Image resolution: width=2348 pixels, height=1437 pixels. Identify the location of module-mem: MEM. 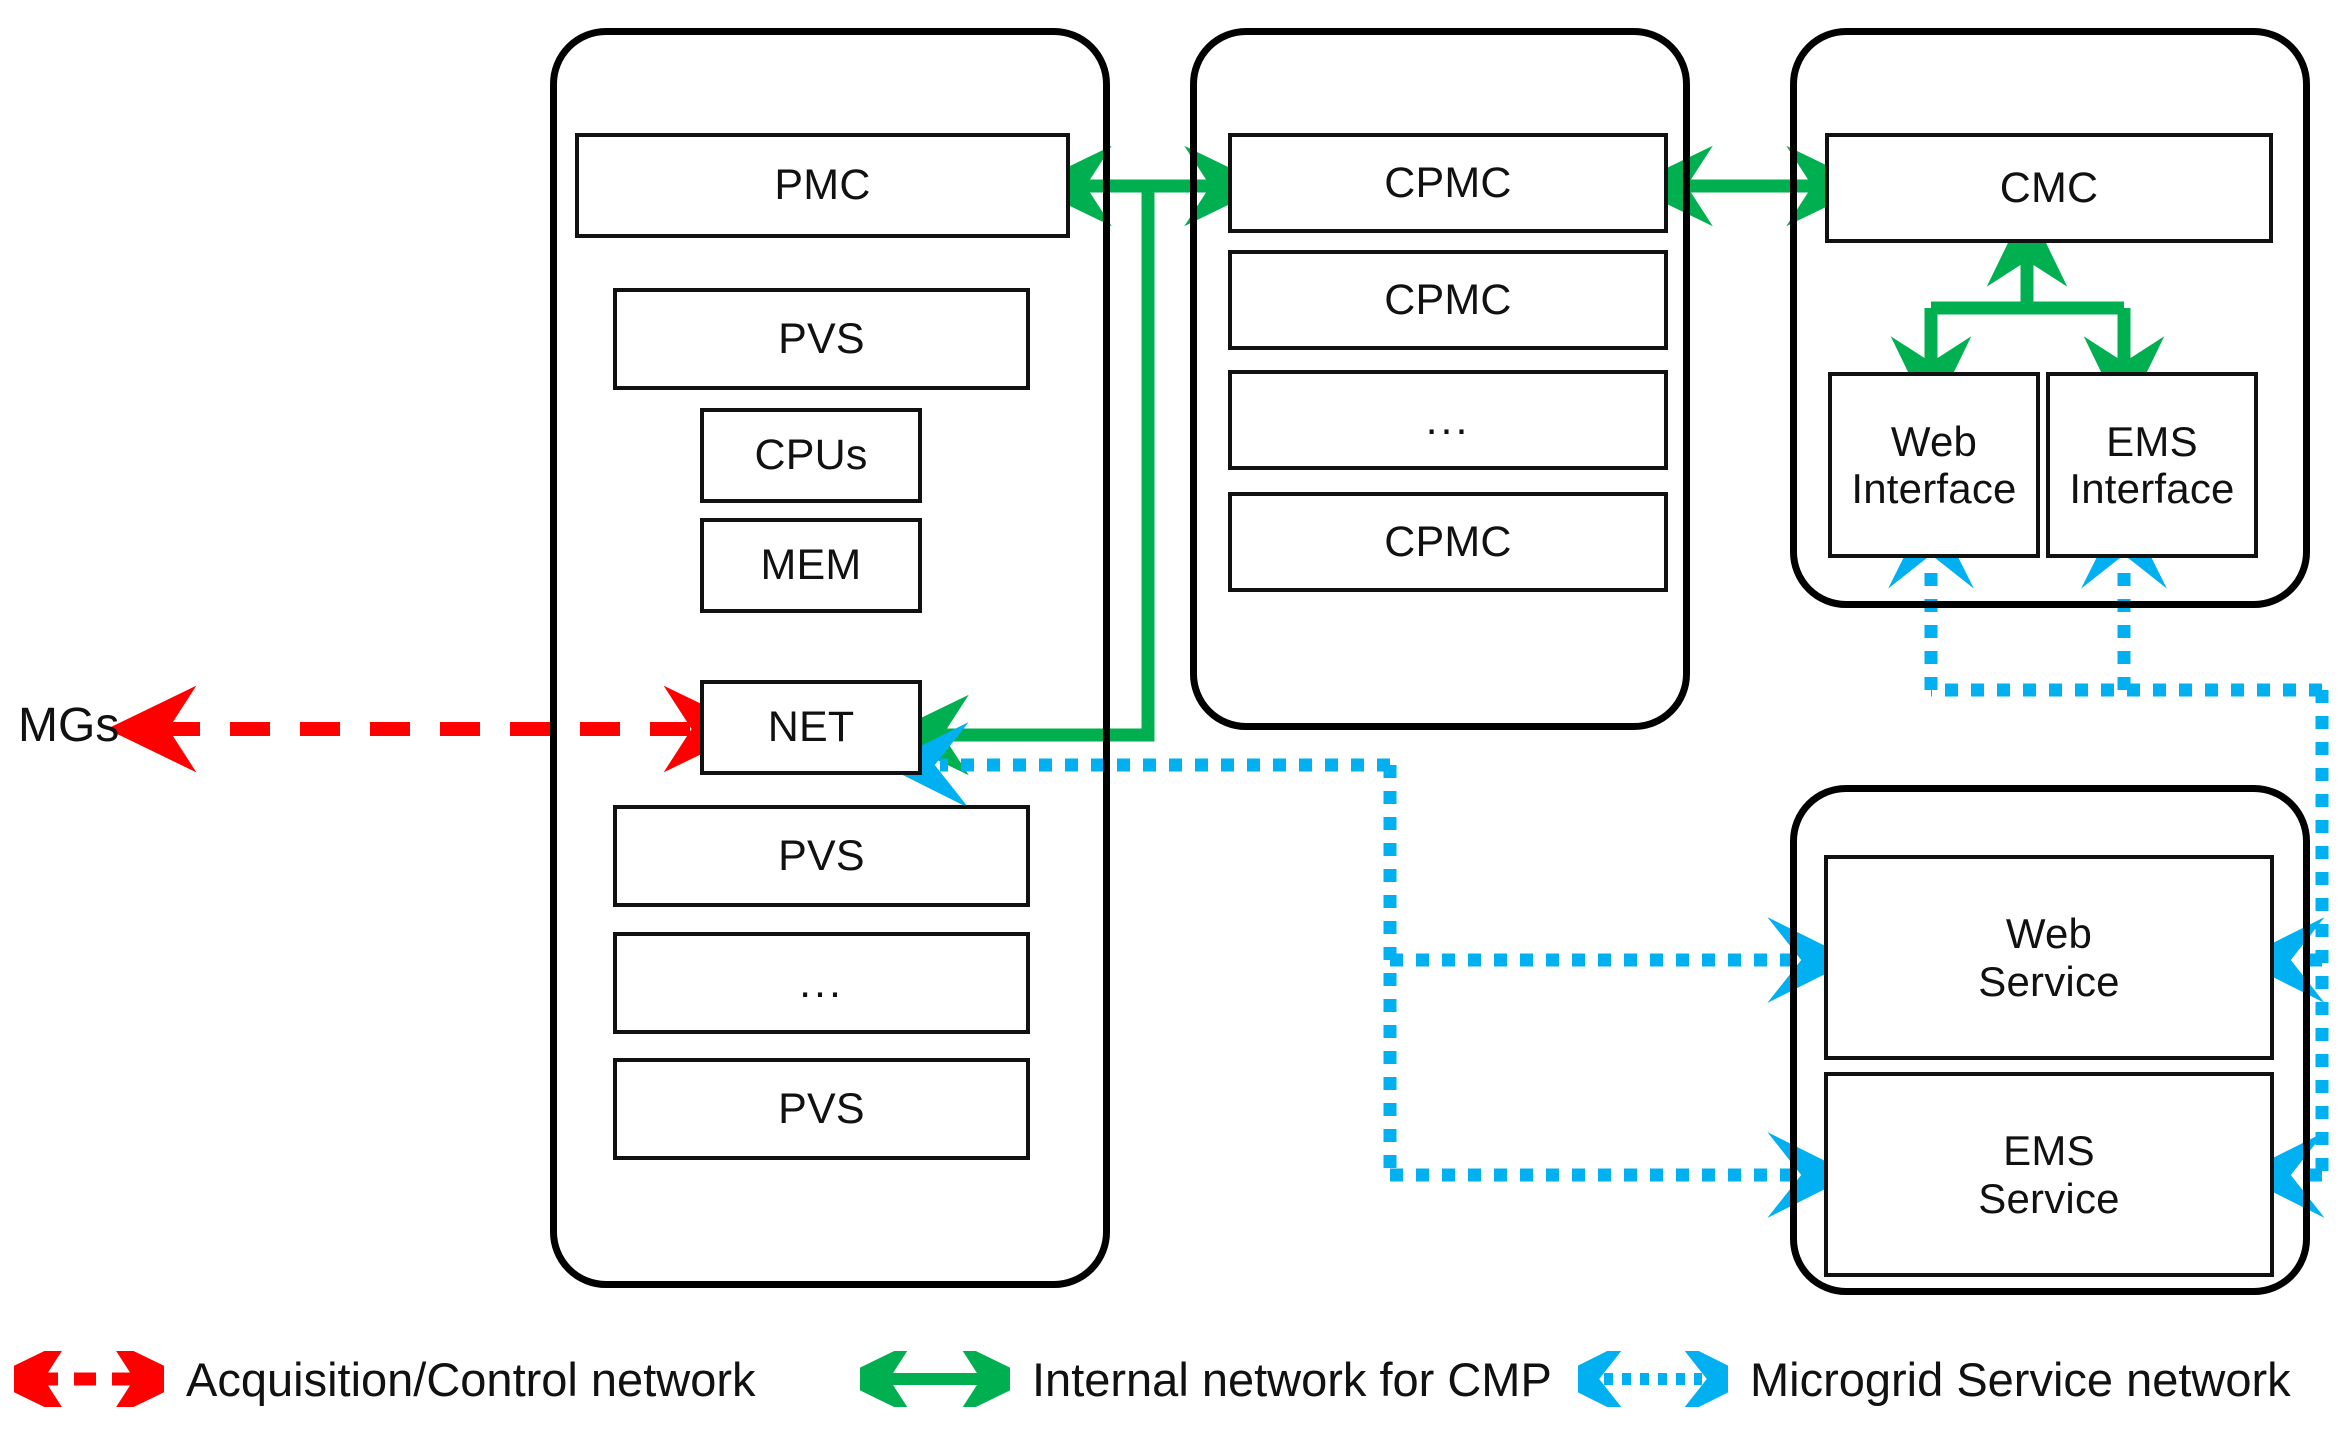
(811, 565).